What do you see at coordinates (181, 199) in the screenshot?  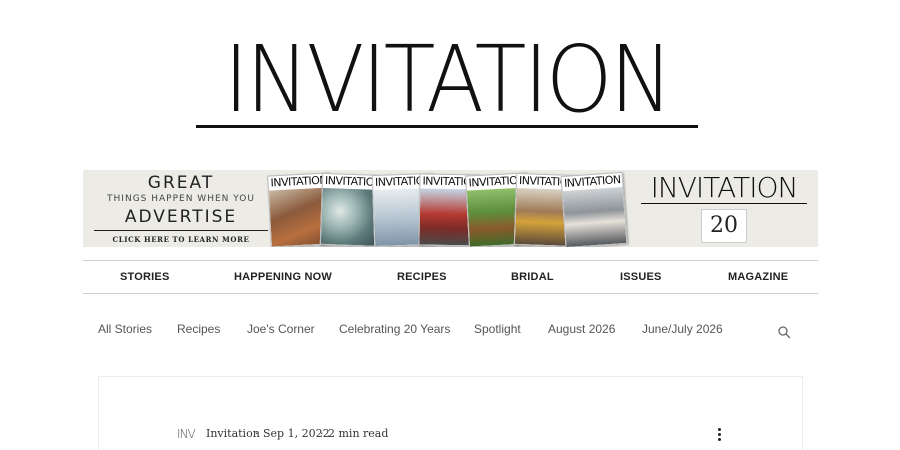 I see `ad-subline: THINGS HAPPEN WHEN YOU` at bounding box center [181, 199].